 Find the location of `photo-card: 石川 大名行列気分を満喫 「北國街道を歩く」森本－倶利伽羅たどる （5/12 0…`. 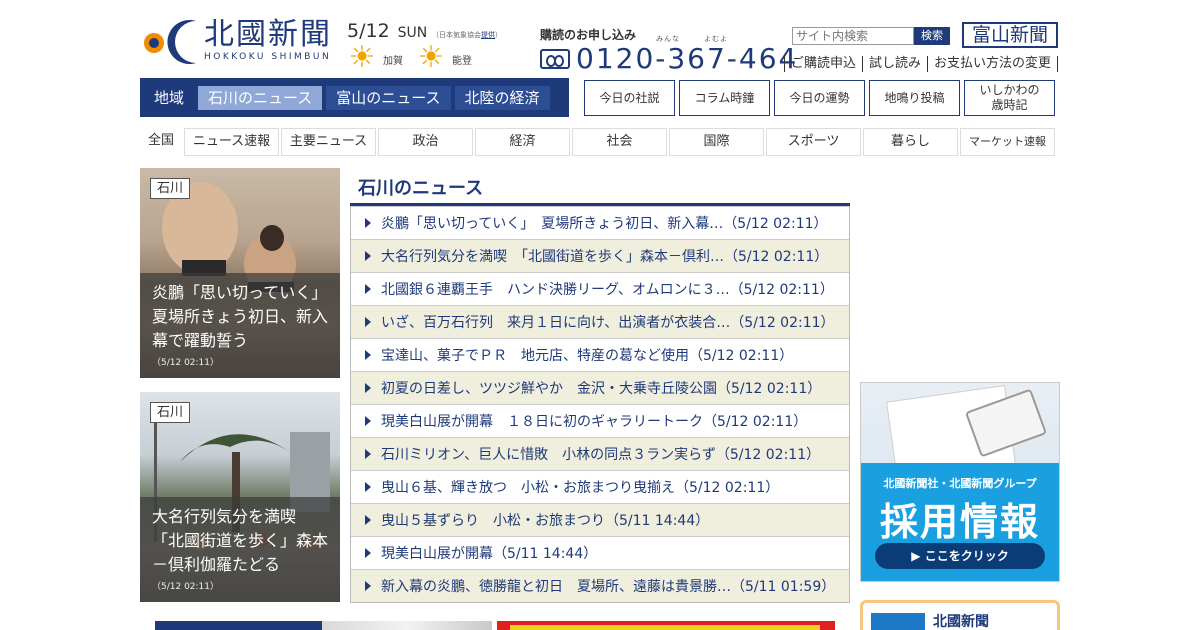

photo-card: 石川 大名行列気分を満喫 「北國街道を歩く」森本－倶利伽羅たどる （5/12 0… is located at coordinates (240, 497).